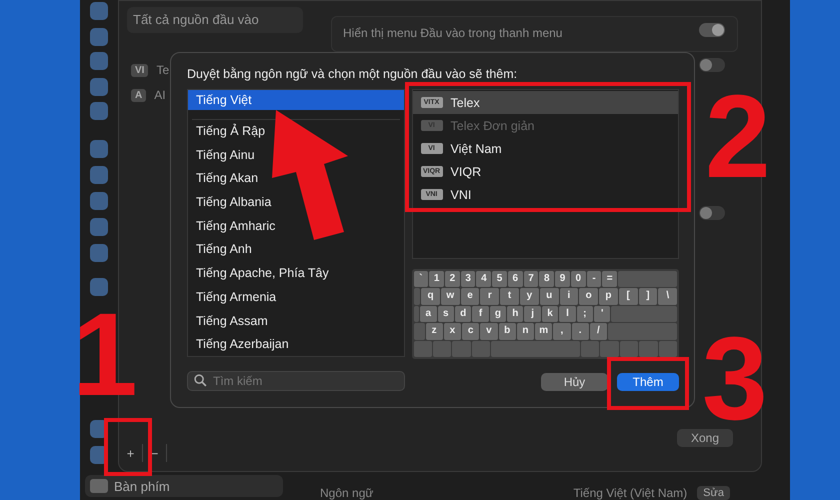 Image resolution: width=840 pixels, height=500 pixels. Describe the element at coordinates (453, 331) in the screenshot. I see `keyboard-key: x` at that location.